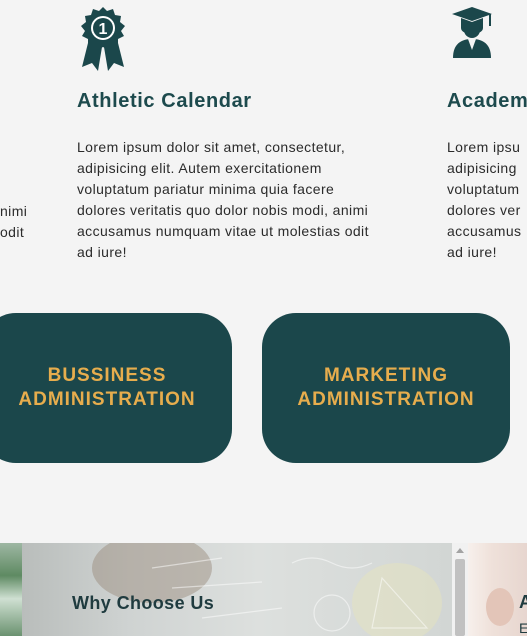 The width and height of the screenshot is (527, 636). What do you see at coordinates (460, 550) in the screenshot?
I see `scroll-up-arrow-icon` at bounding box center [460, 550].